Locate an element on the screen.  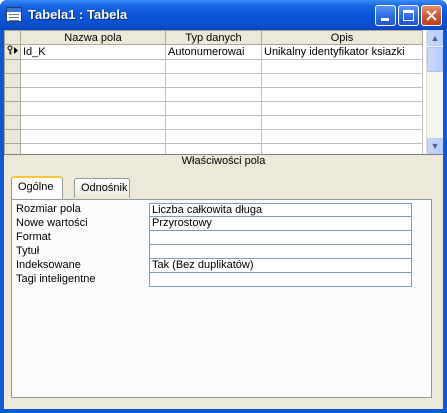
close-icon is located at coordinates (431, 15).